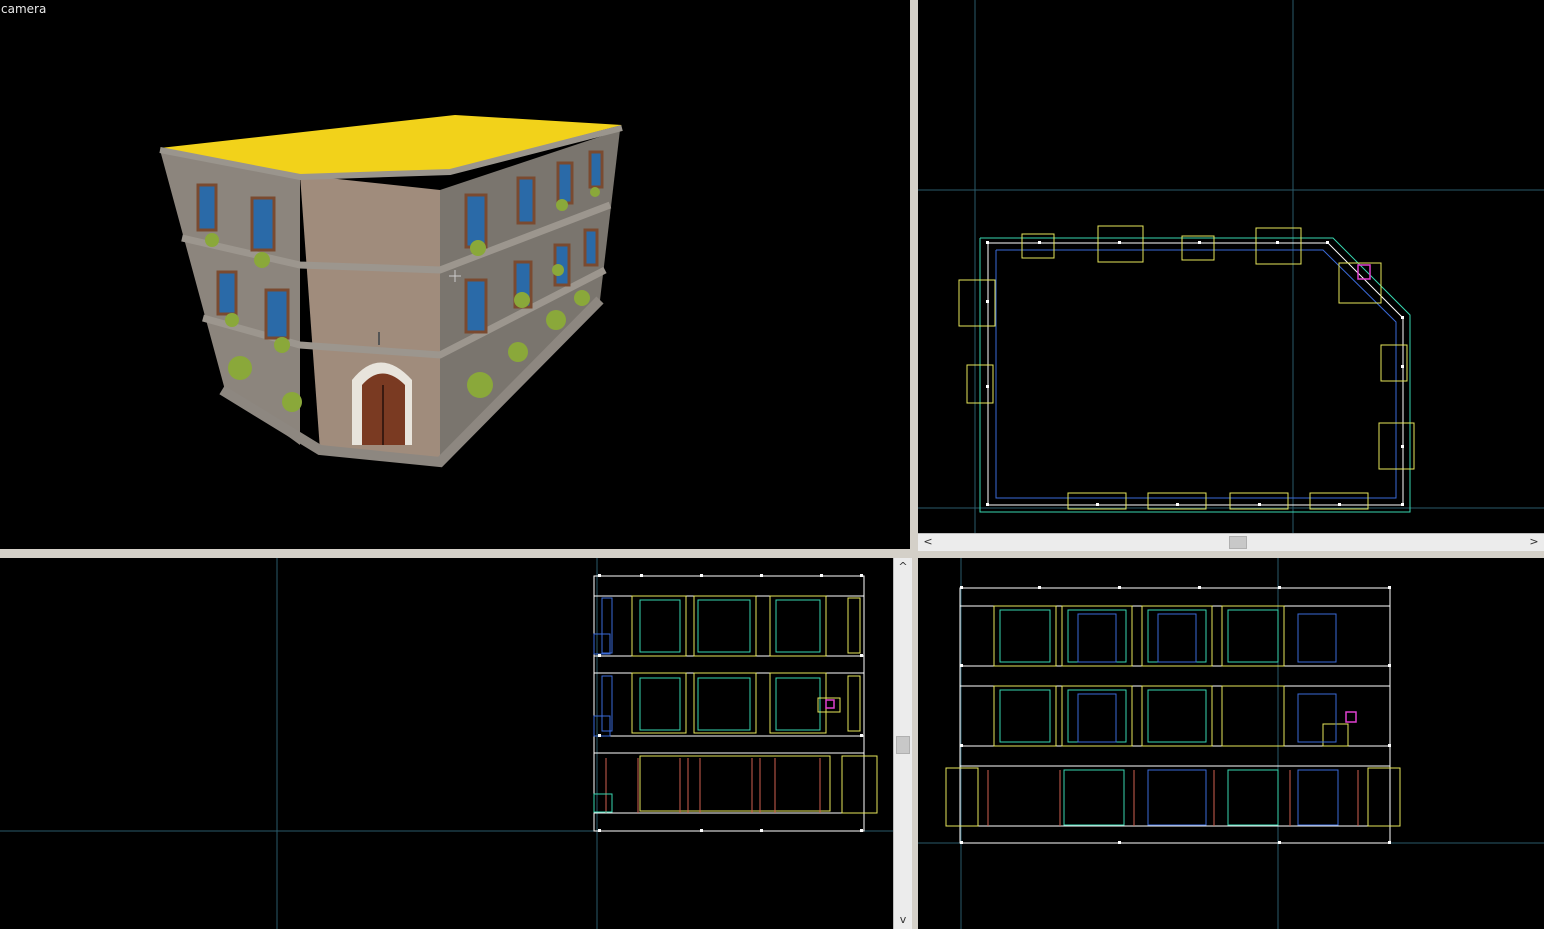  What do you see at coordinates (903, 920) in the screenshot?
I see `scroll-down-icon: v` at bounding box center [903, 920].